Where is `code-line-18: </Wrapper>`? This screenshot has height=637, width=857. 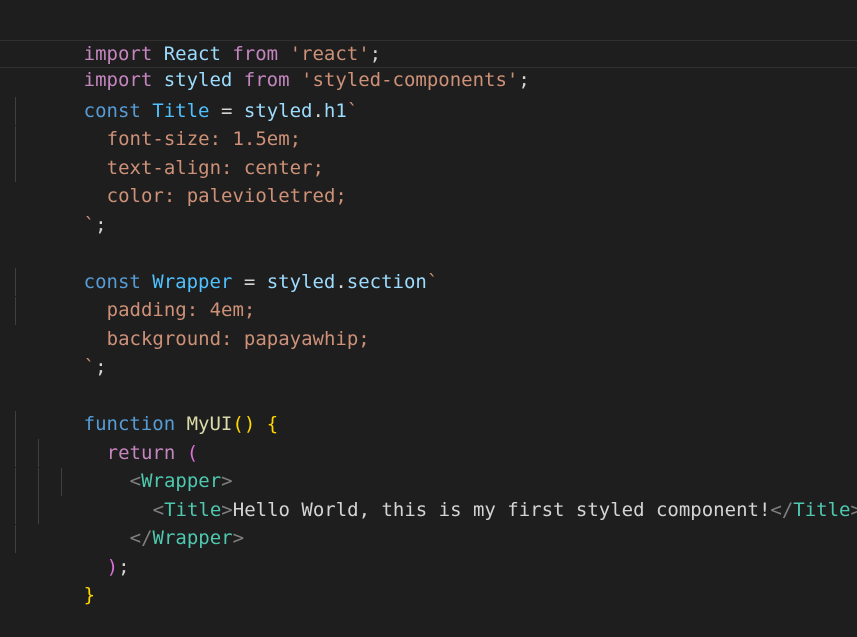 code-line-18: </Wrapper> is located at coordinates (428, 522).